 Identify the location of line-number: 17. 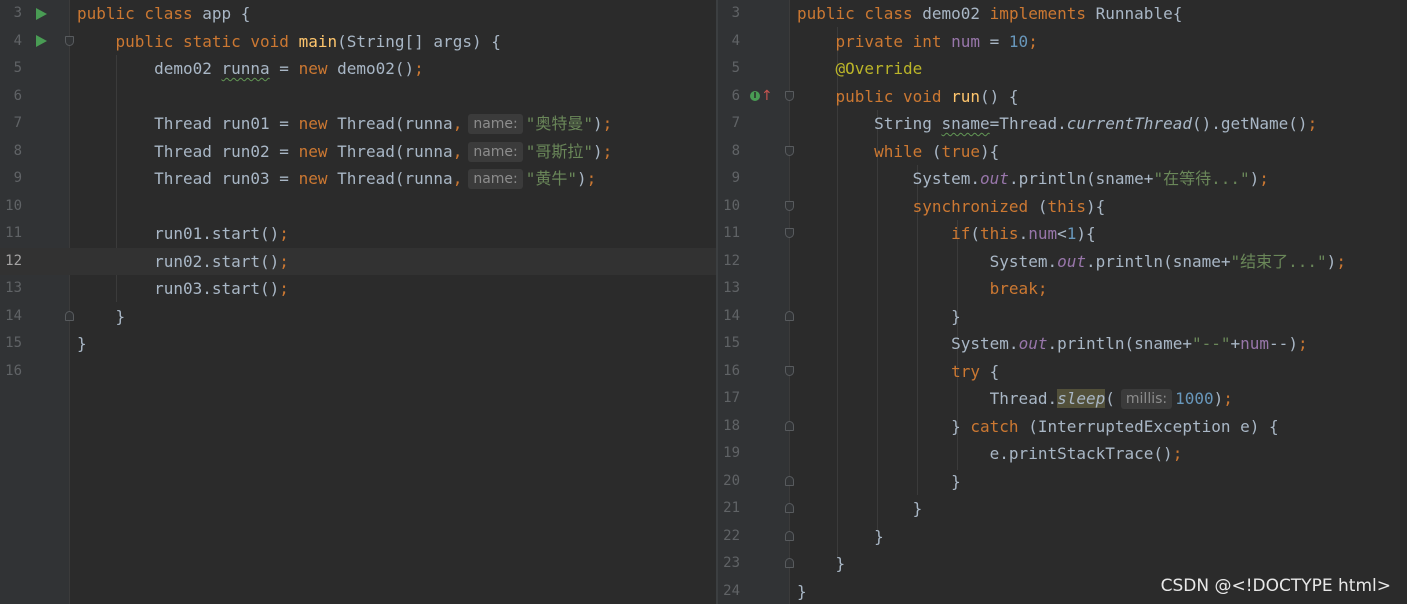
(731, 398).